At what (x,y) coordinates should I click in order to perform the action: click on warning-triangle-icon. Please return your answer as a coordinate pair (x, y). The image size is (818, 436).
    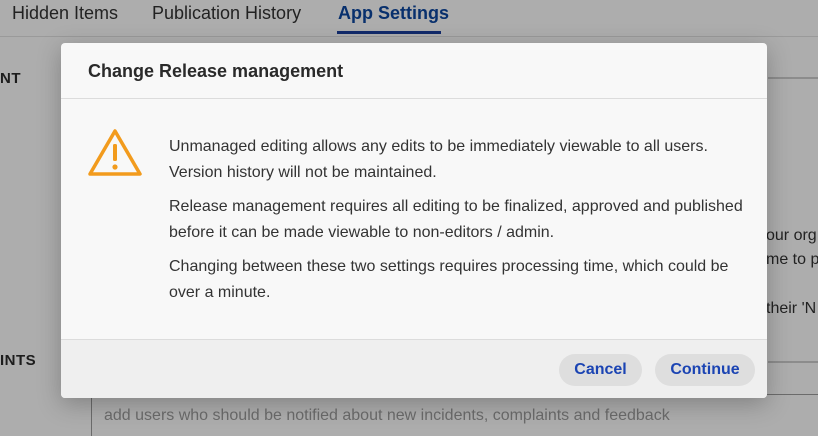
    Looking at the image, I should click on (115, 152).